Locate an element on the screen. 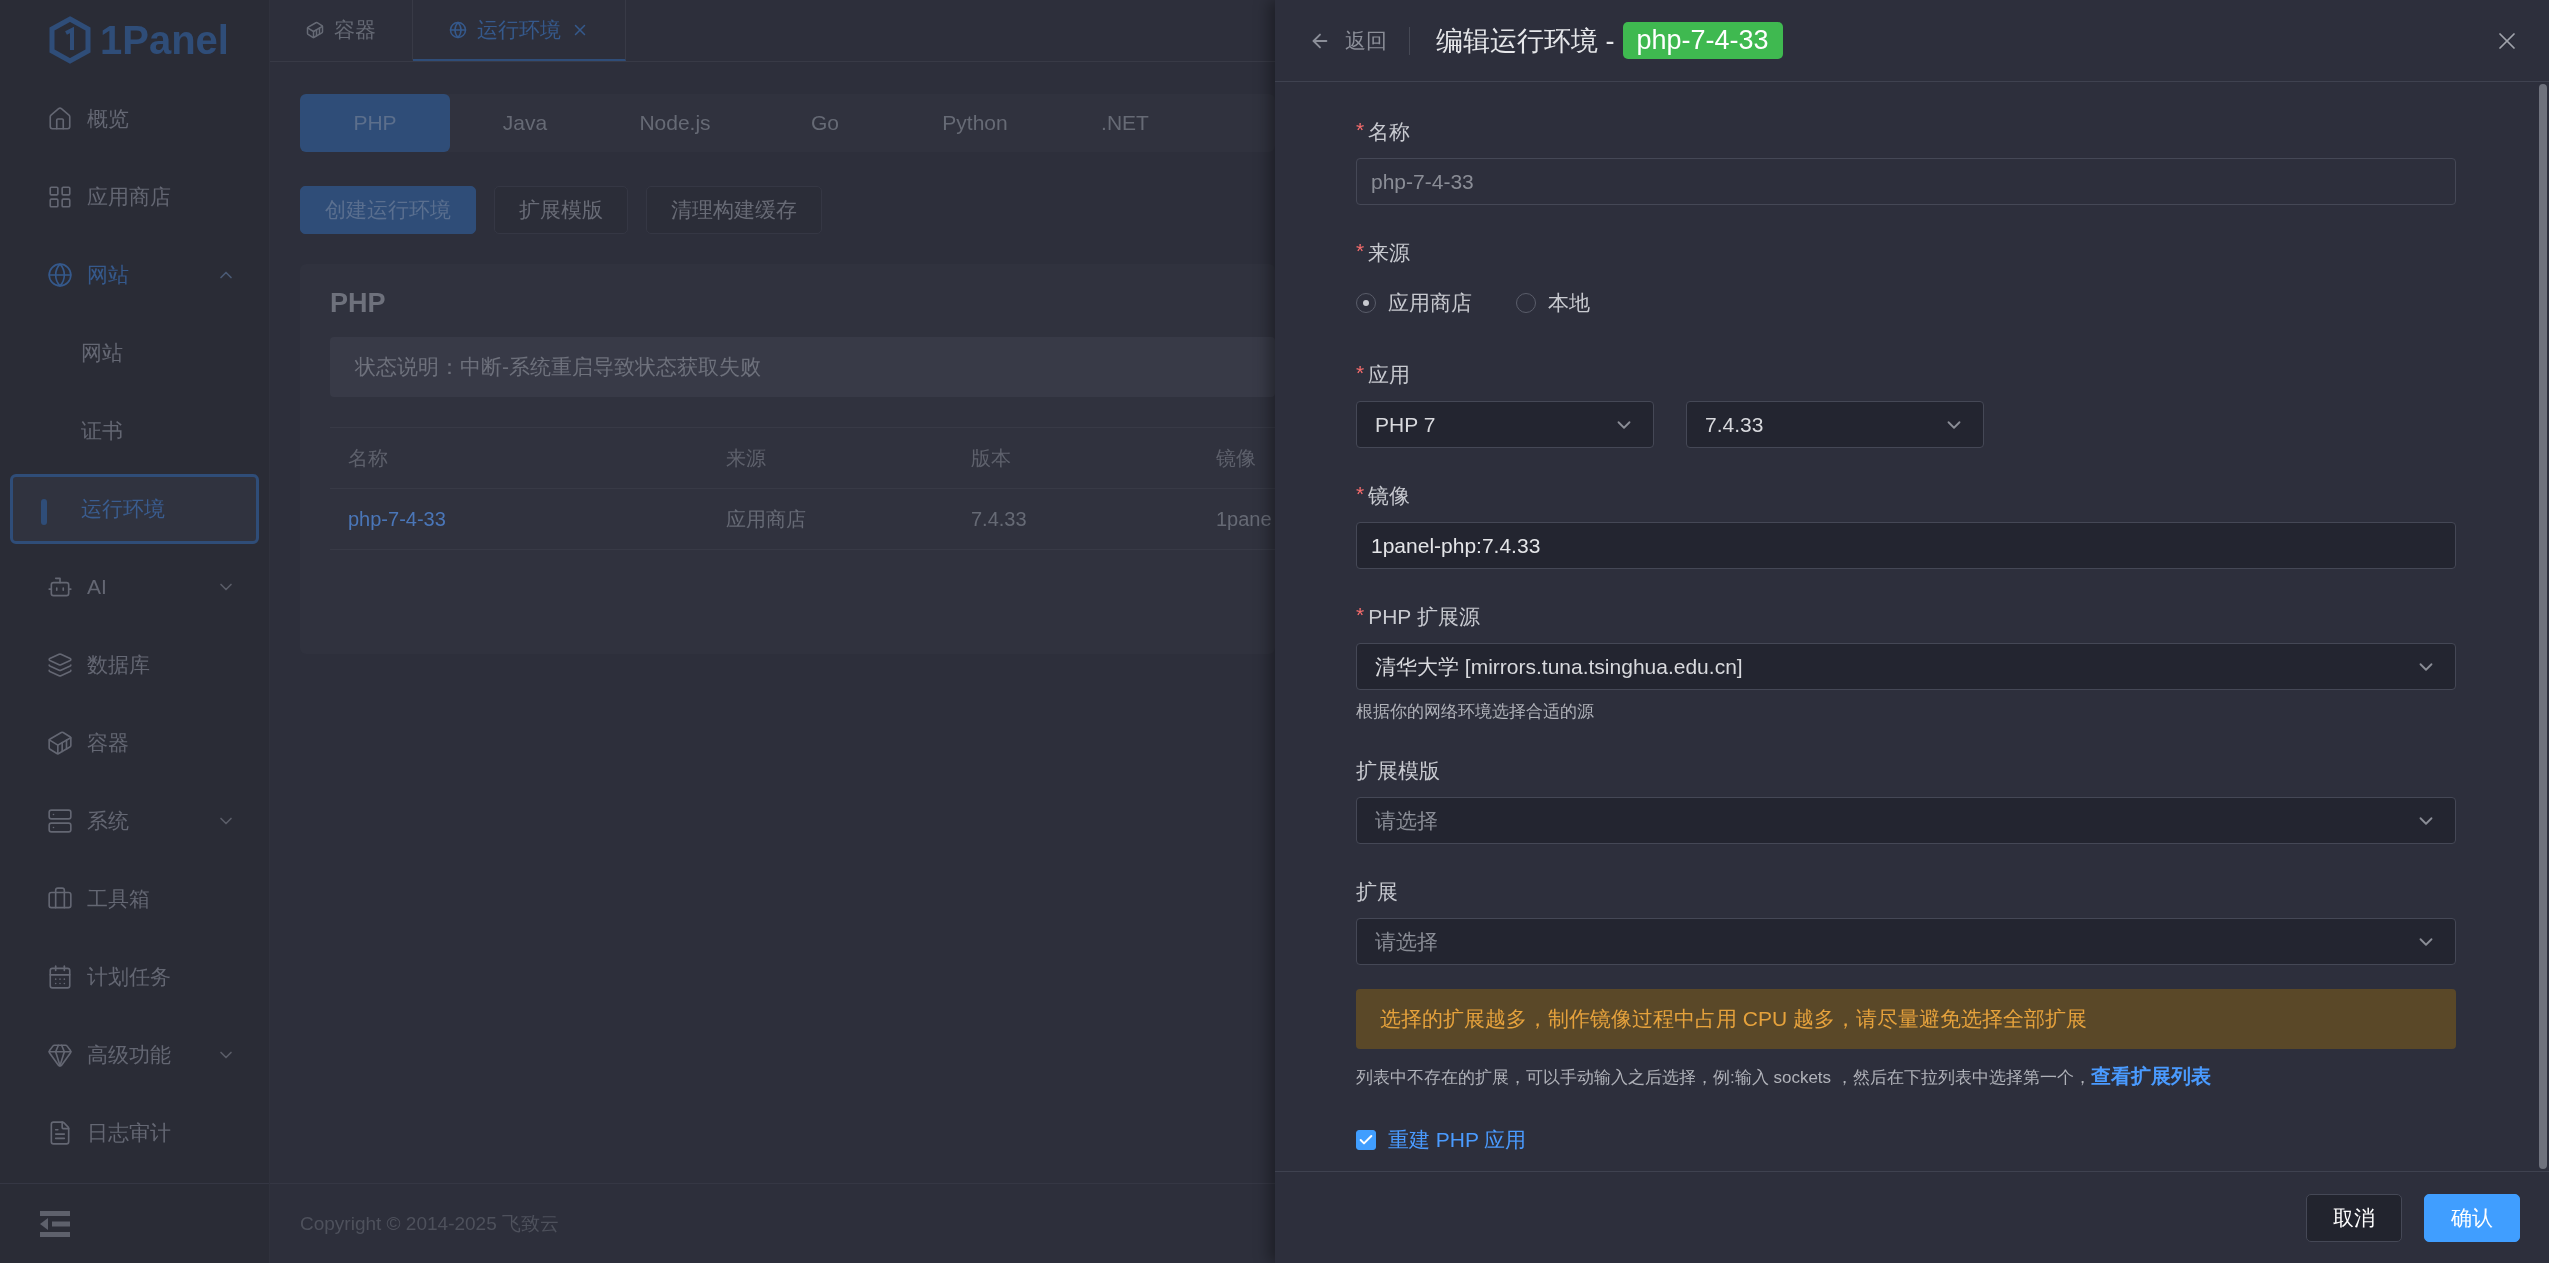  logo: 1Panel is located at coordinates (134, 40).